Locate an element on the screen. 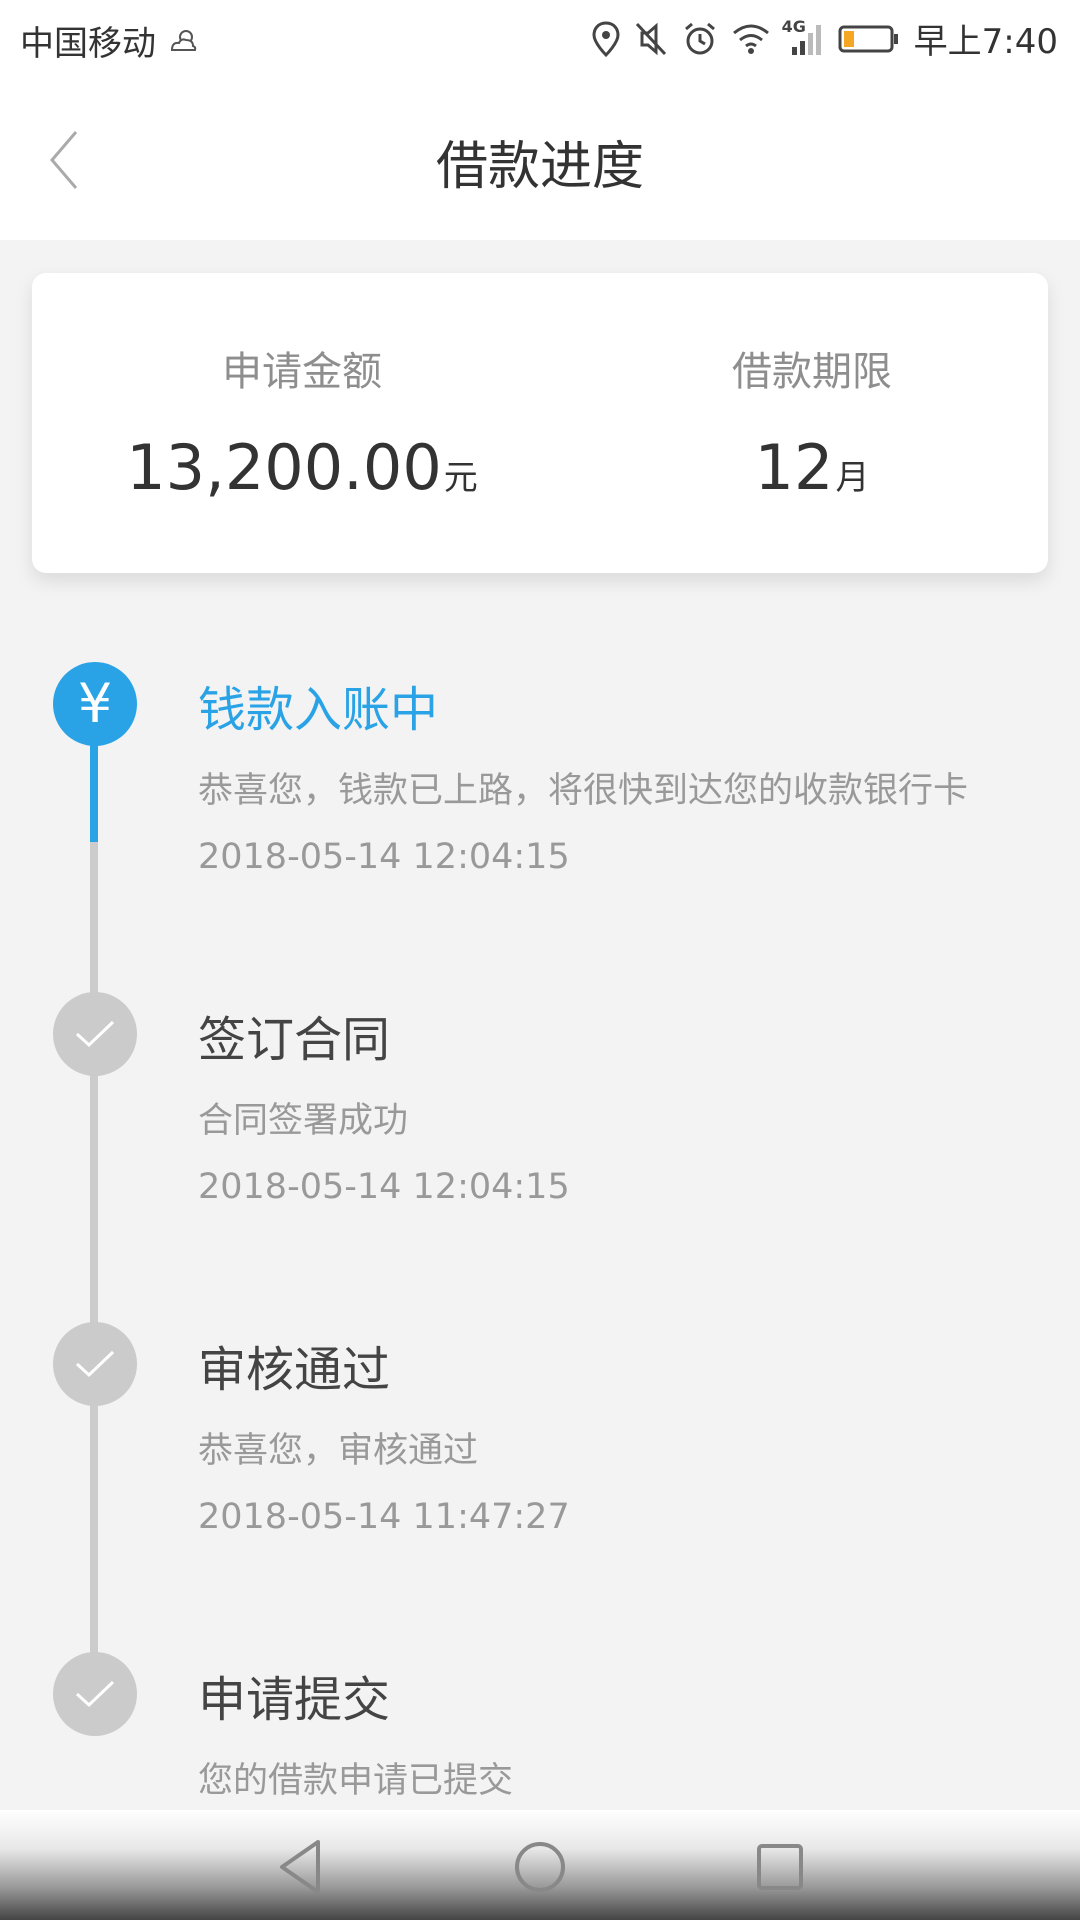 Image resolution: width=1080 pixels, height=1920 pixels. weather-icon is located at coordinates (183, 41).